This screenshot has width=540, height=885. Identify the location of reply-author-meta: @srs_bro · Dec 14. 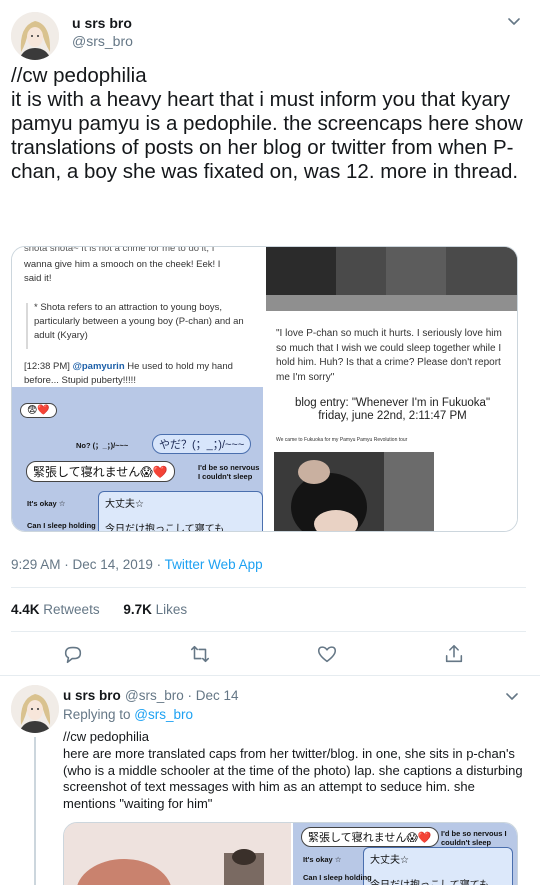
(182, 695).